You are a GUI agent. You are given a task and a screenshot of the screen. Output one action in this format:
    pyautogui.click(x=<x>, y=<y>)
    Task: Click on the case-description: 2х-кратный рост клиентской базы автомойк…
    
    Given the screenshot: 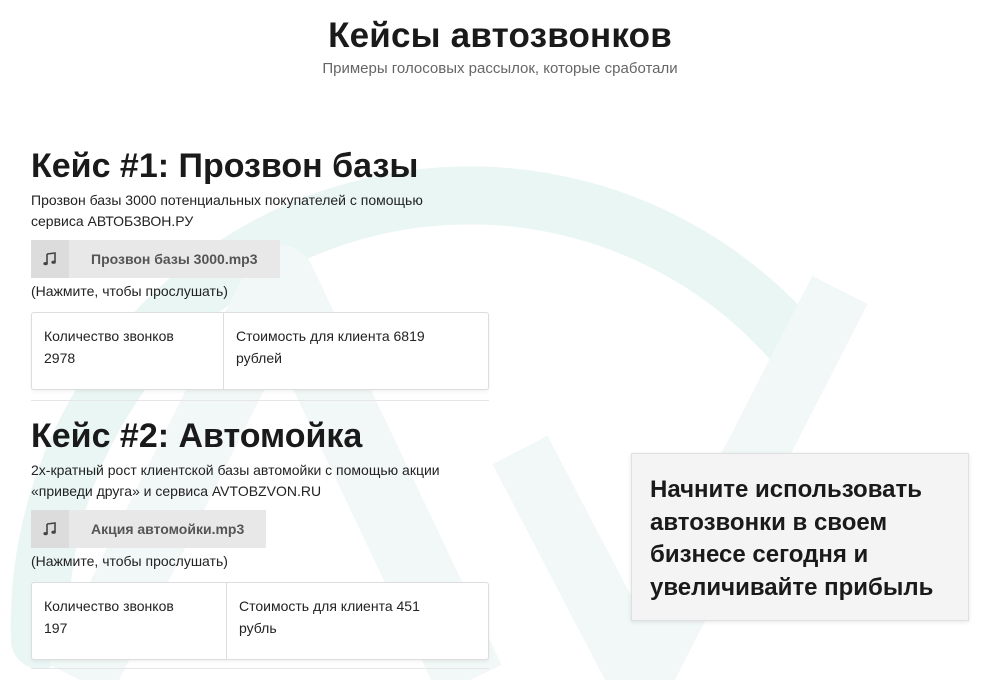 What is the action you would take?
    pyautogui.click(x=235, y=480)
    